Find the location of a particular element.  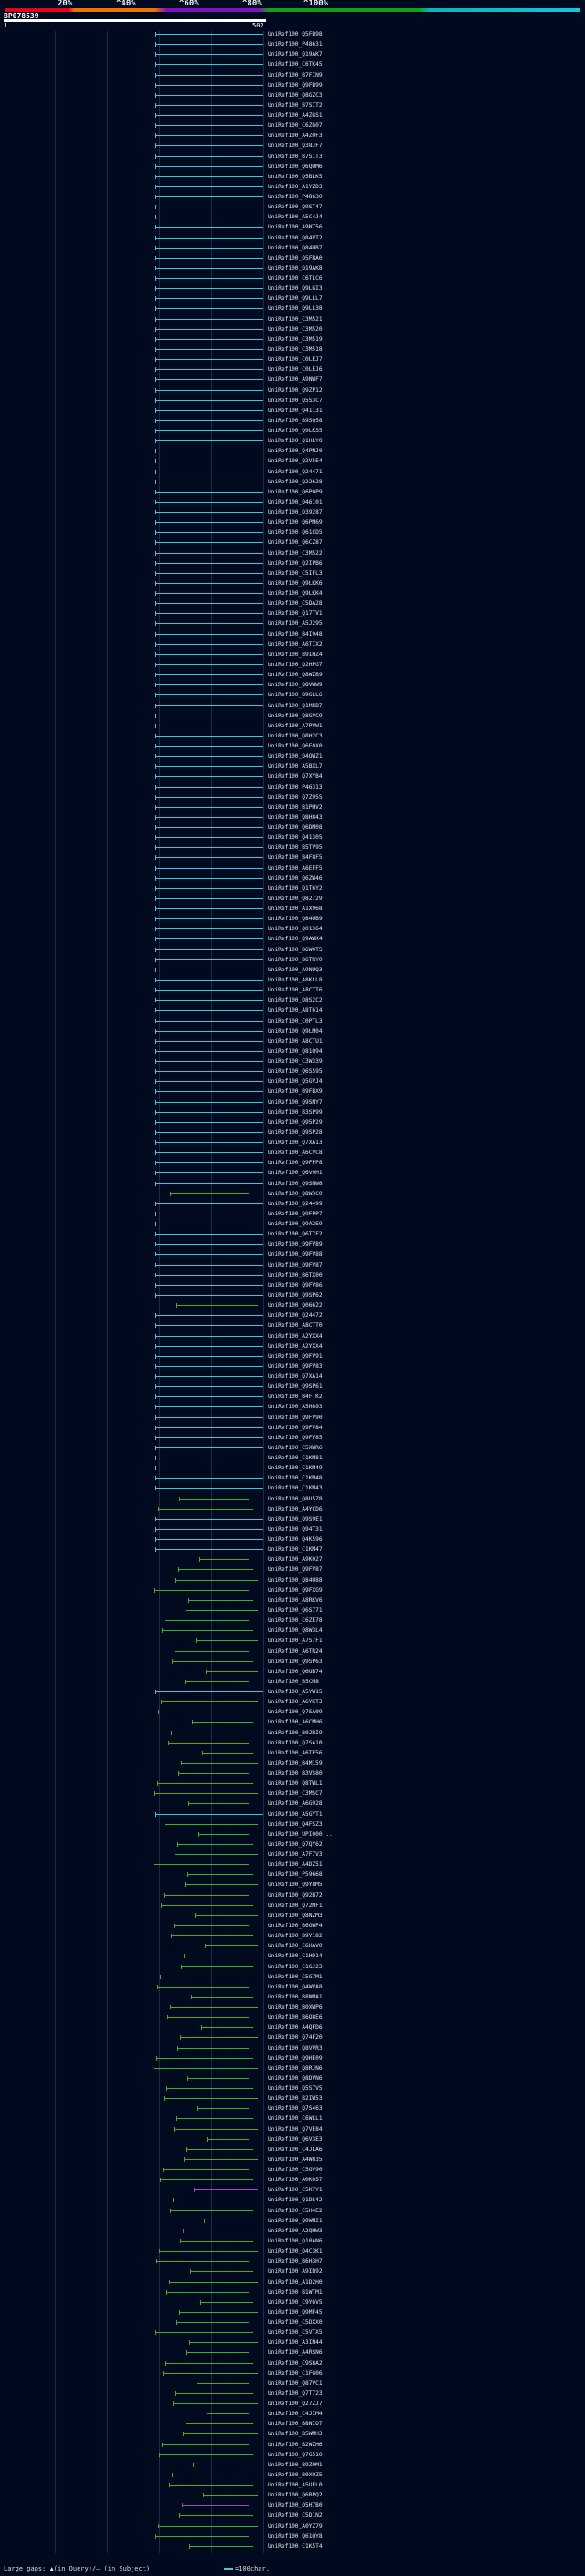

hit-label: UniRef100_Q5BLK5 is located at coordinates (296, 177).